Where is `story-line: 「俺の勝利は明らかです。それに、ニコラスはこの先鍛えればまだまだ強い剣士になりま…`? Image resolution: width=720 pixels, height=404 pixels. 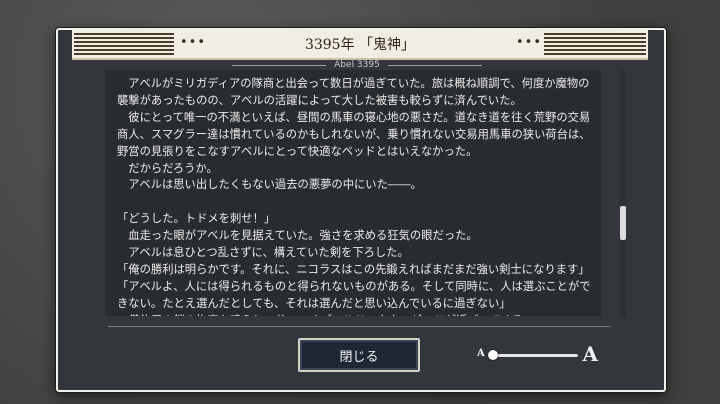 story-line: 「俺の勝利は明らかです。それに、ニコラスはこの先鍛えればまだまだ強い剣士になりま… is located at coordinates (353, 269).